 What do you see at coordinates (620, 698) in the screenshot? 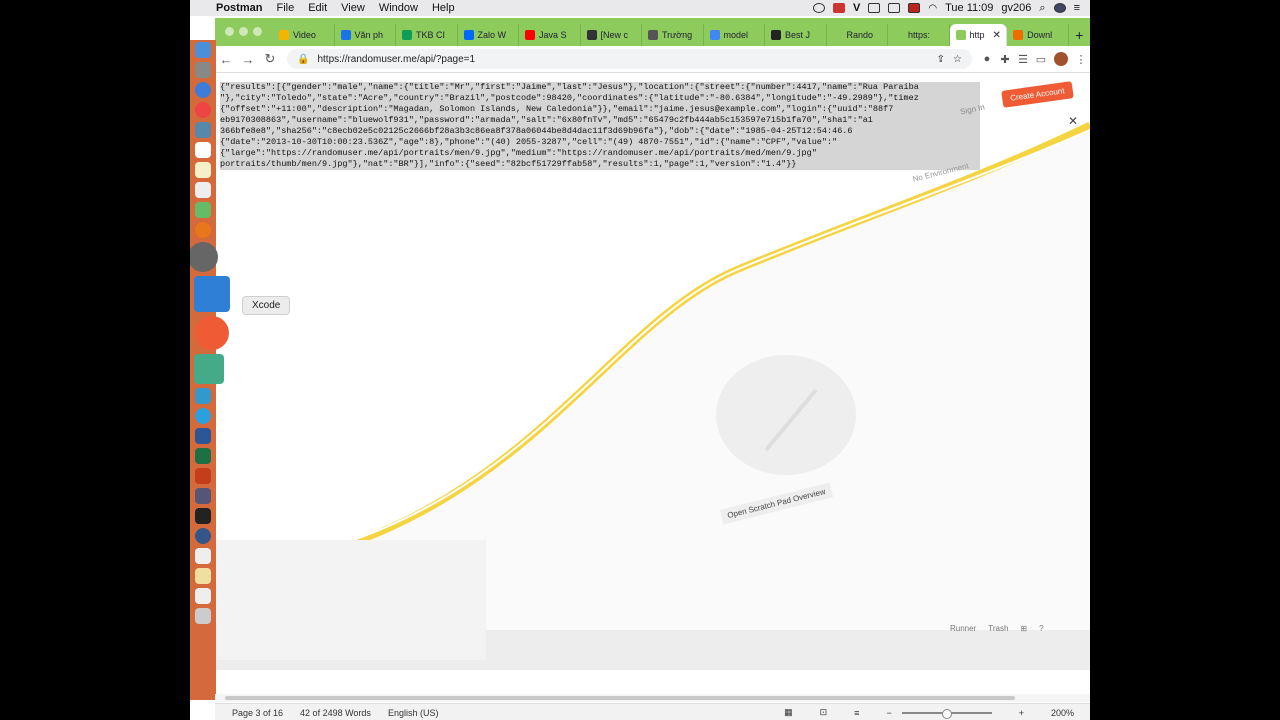
I see `scrollbar-thumb` at bounding box center [620, 698].